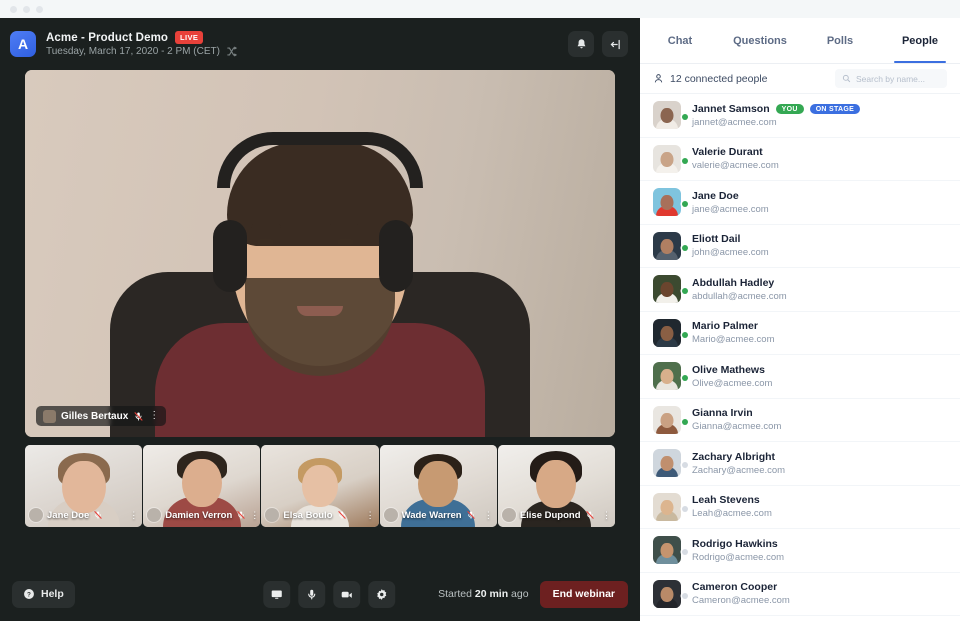  Describe the element at coordinates (39, 9) in the screenshot. I see `window-maximize-dot` at that location.